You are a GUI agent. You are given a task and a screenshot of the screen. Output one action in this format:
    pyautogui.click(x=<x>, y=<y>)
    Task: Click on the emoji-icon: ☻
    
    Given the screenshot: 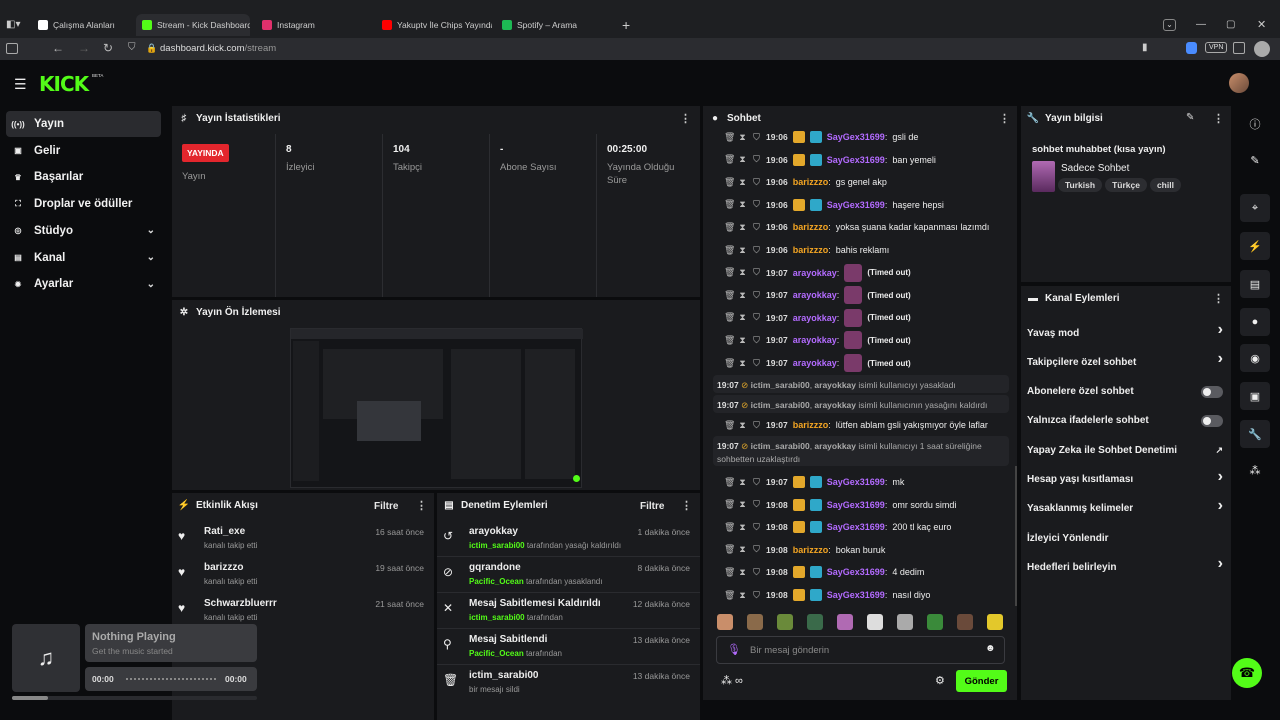 What is the action you would take?
    pyautogui.click(x=990, y=648)
    